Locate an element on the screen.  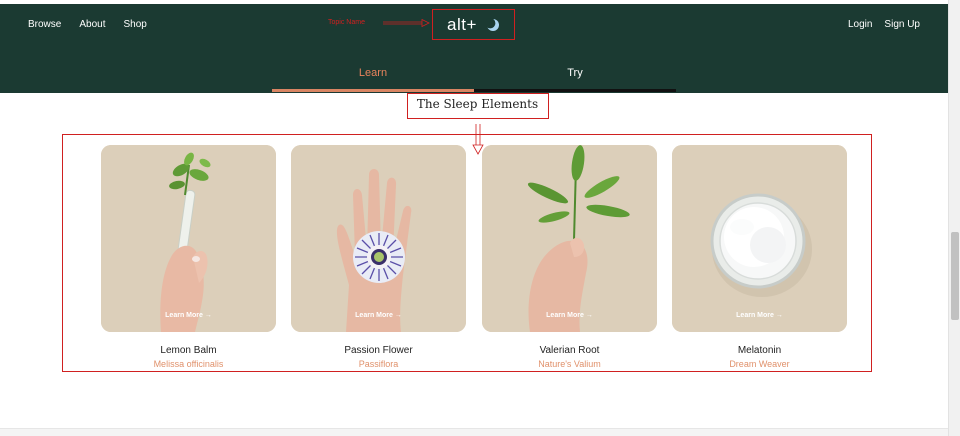
card-image-melatonin: Learn More → is located at coordinates (759, 238).